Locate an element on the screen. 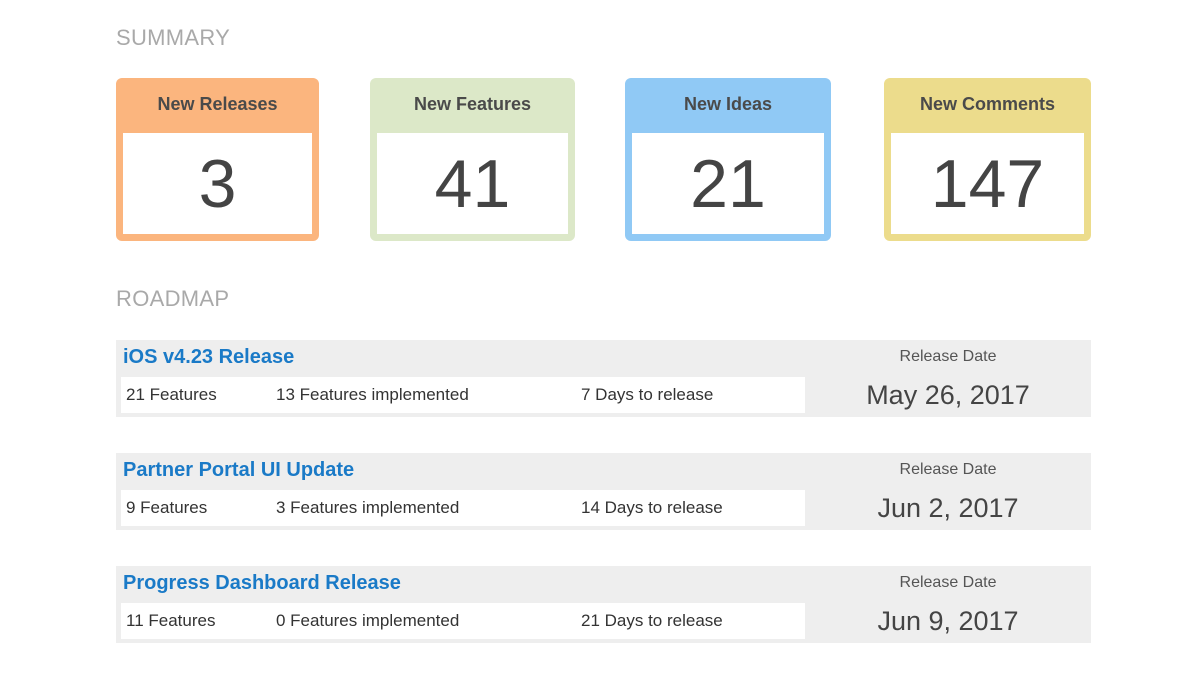 The height and width of the screenshot is (679, 1200). card-body: 41 is located at coordinates (472, 183).